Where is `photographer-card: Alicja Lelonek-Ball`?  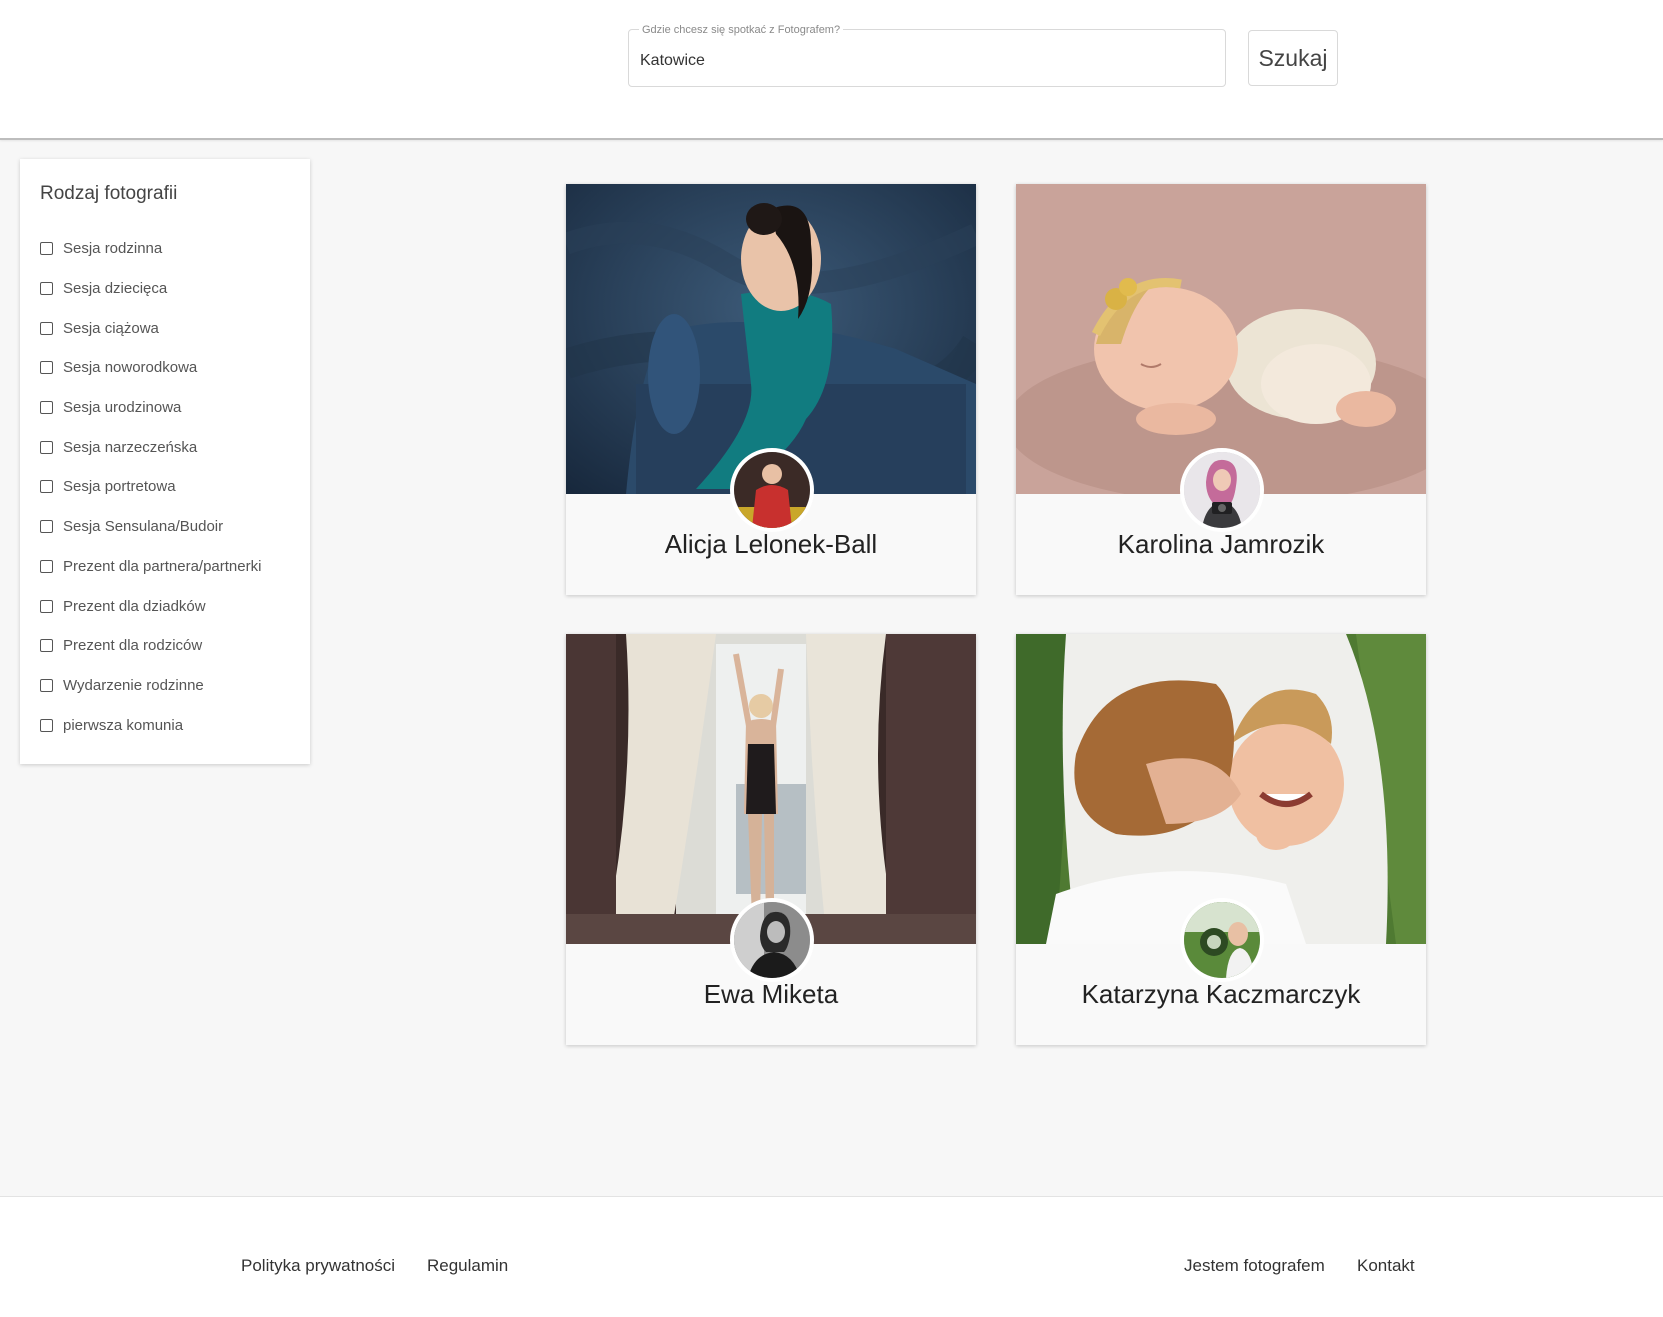
photographer-card: Alicja Lelonek-Ball is located at coordinates (771, 389).